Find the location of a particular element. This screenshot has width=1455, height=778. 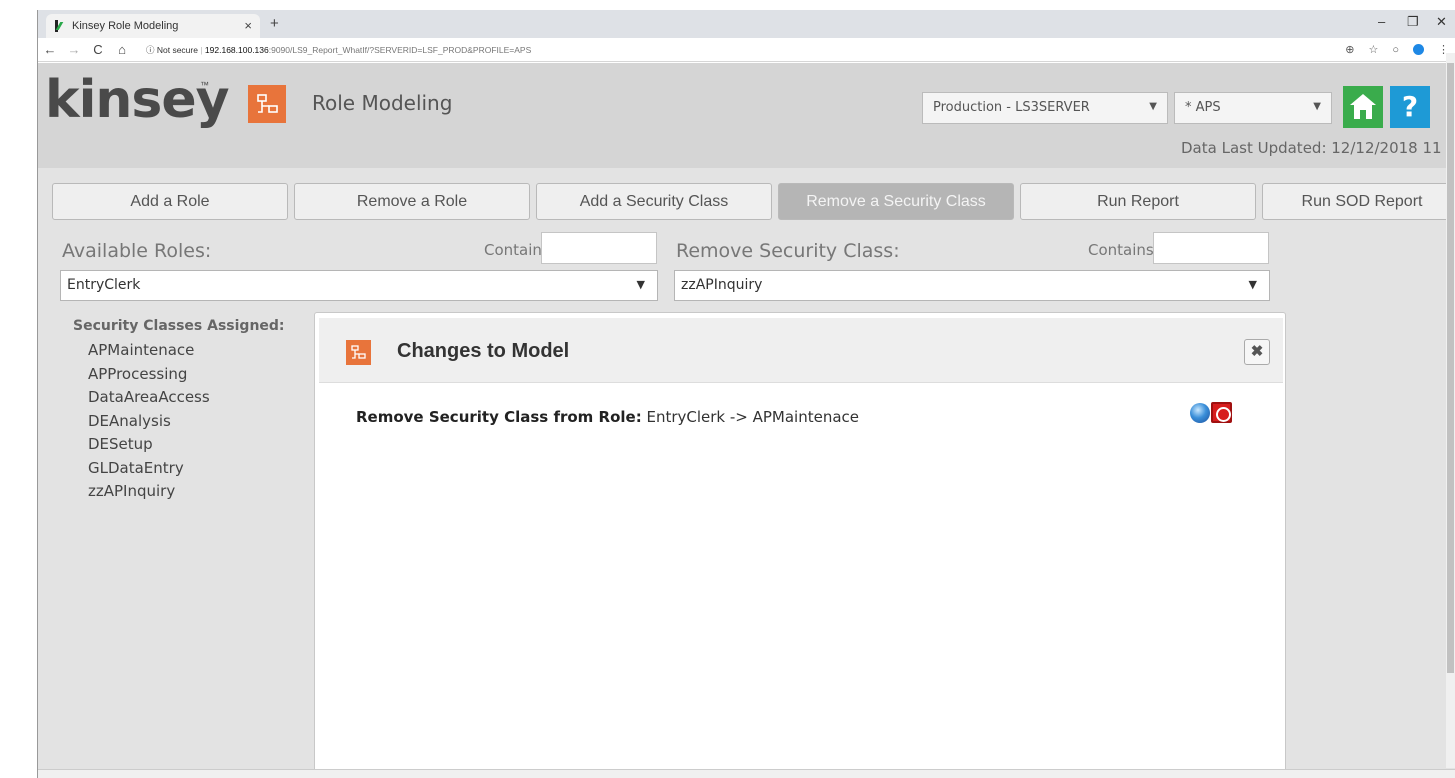

list-item: APProcessing is located at coordinates (138, 373).